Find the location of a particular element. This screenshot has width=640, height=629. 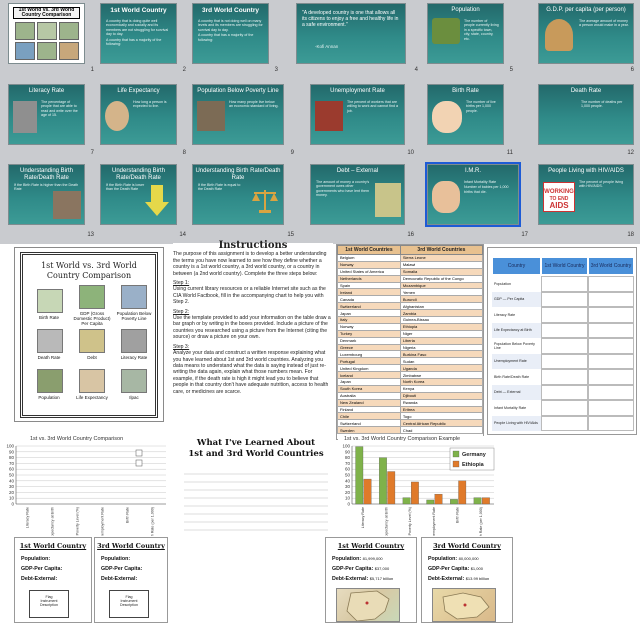

slide-number: 18 is located at coordinates (630, 235).